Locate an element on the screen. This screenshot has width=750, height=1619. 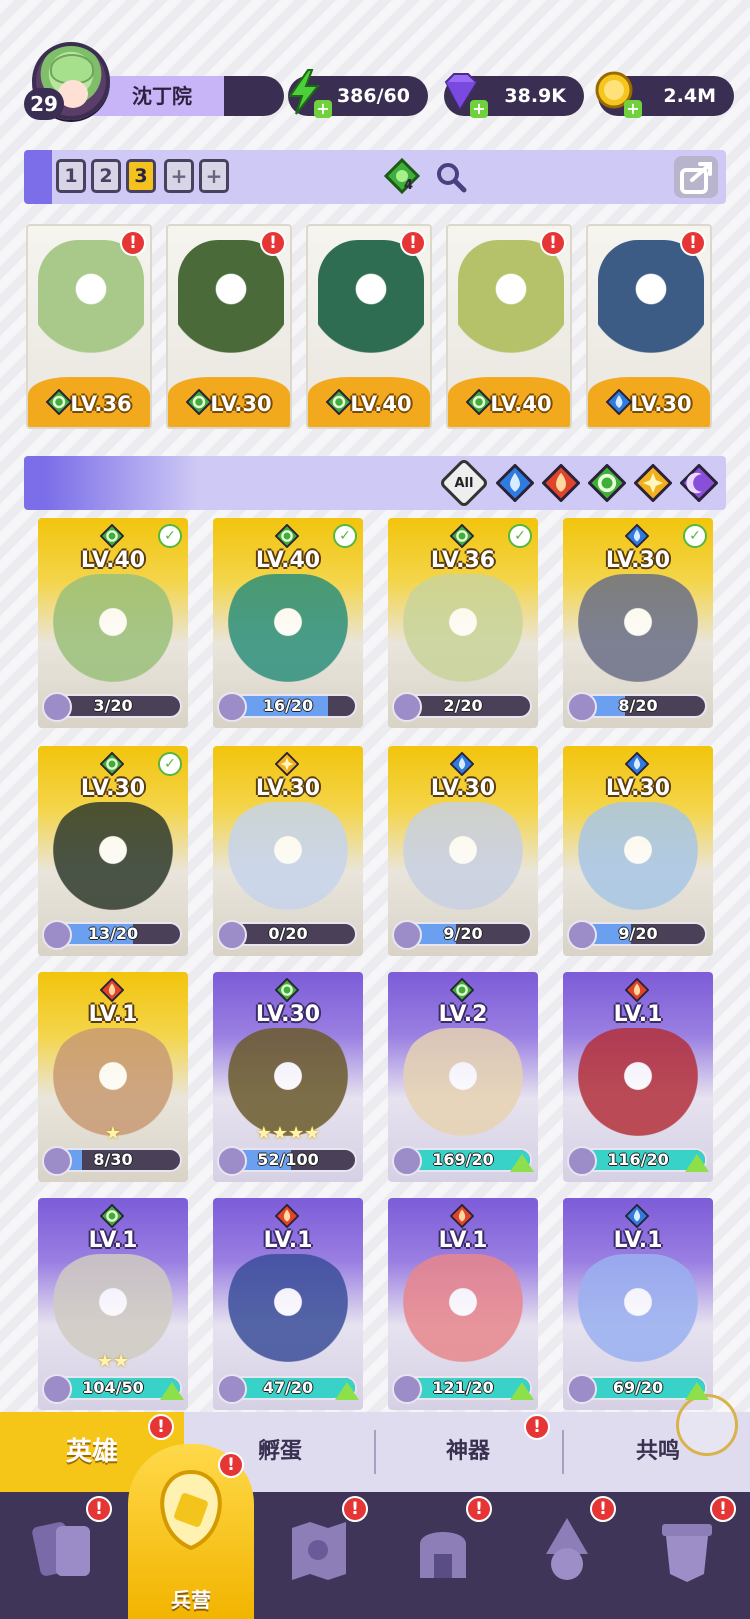
share-button is located at coordinates (696, 177).